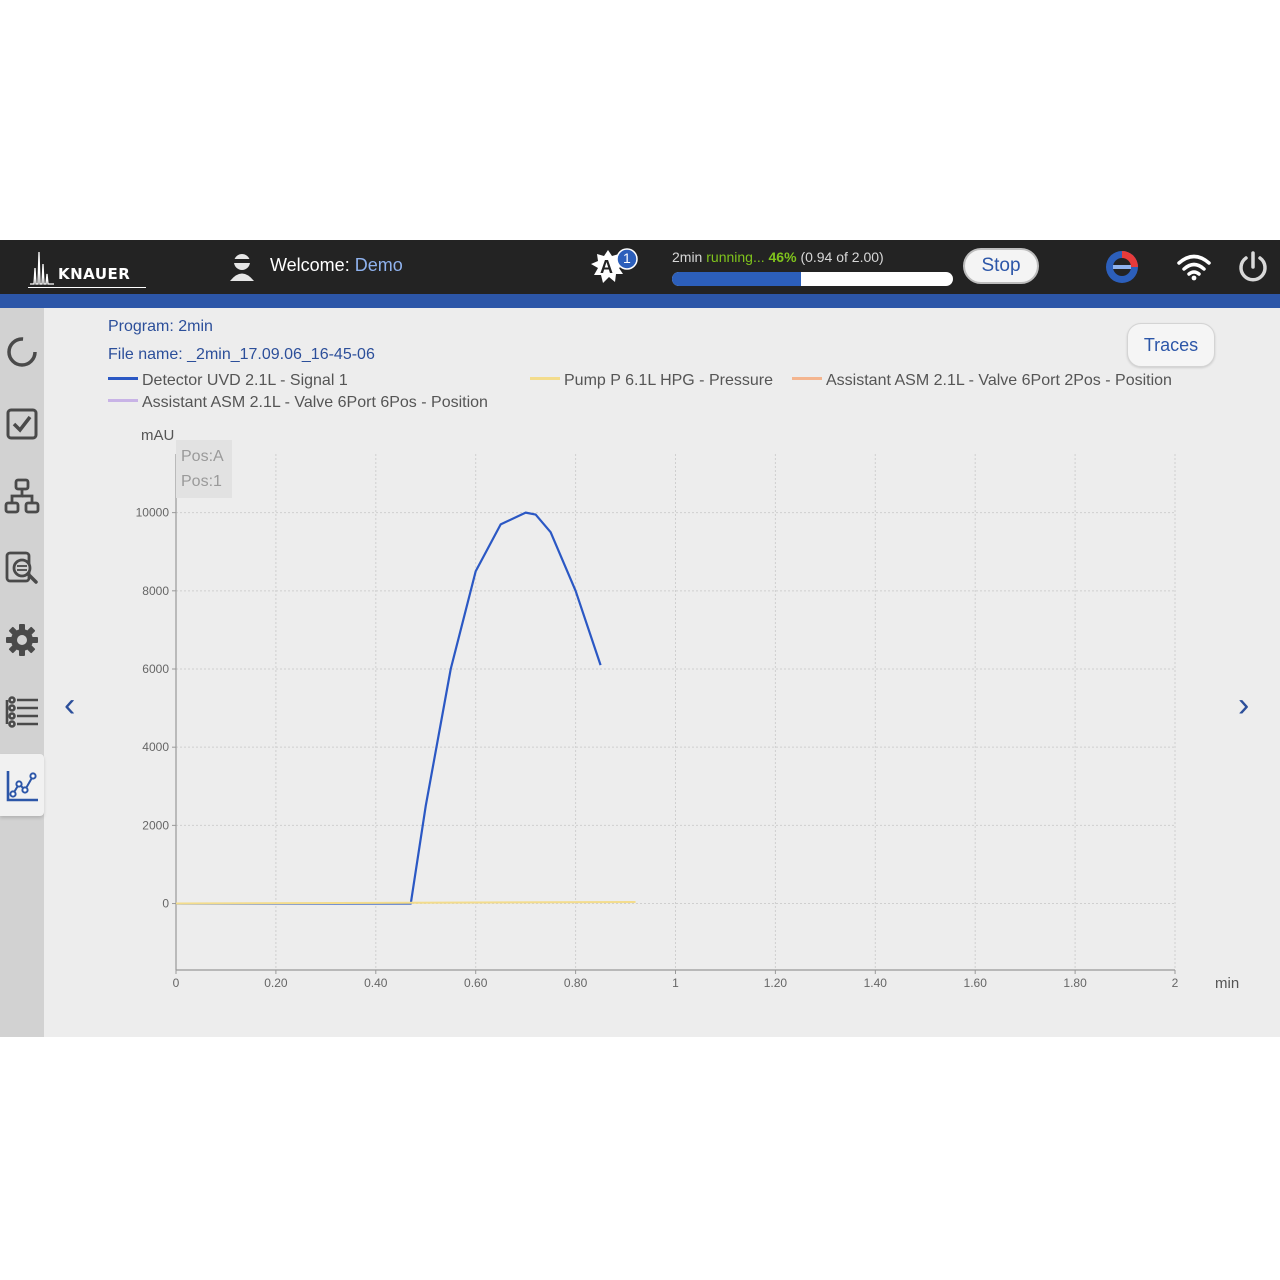  I want to click on sidebar-item-flow, so click(22, 496).